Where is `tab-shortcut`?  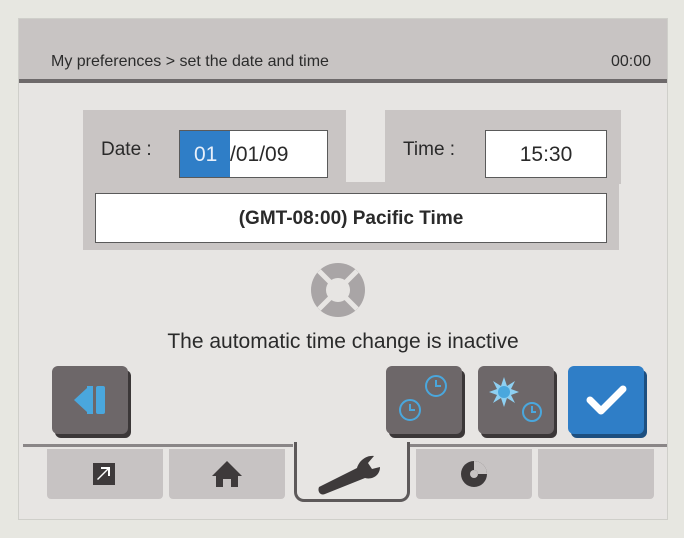 tab-shortcut is located at coordinates (105, 474).